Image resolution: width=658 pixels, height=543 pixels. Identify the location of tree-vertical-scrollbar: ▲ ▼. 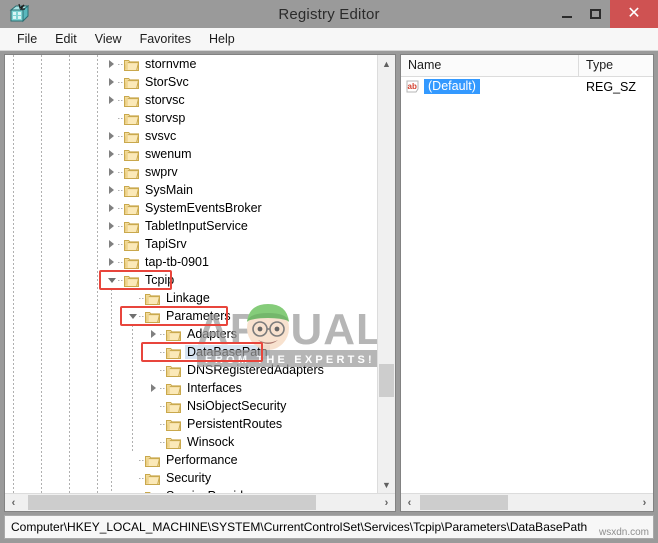
(386, 274).